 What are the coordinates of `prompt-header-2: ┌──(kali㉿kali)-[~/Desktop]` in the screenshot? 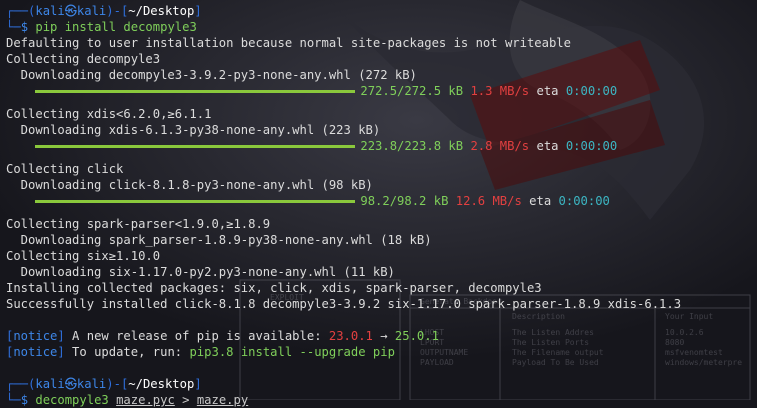 It's located at (104, 384).